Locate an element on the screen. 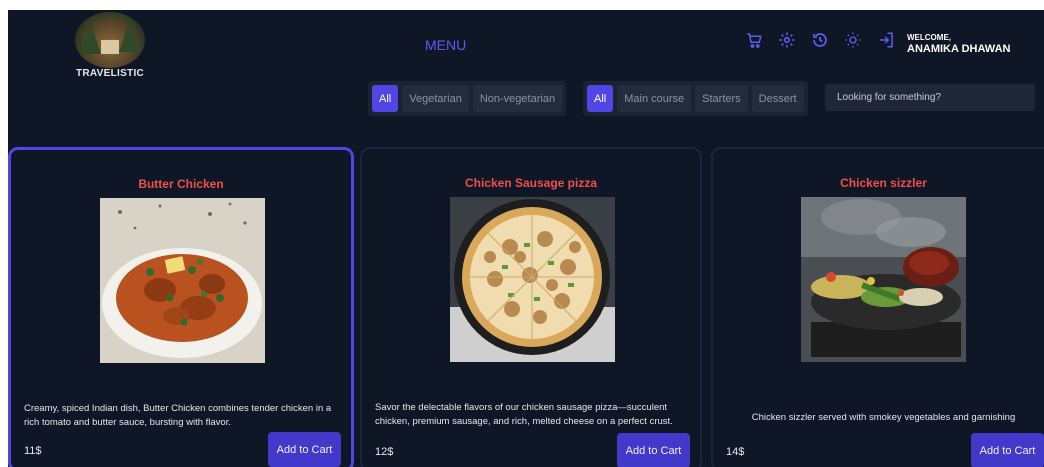 This screenshot has height=467, width=1044. filter-course-main: Main course is located at coordinates (654, 98).